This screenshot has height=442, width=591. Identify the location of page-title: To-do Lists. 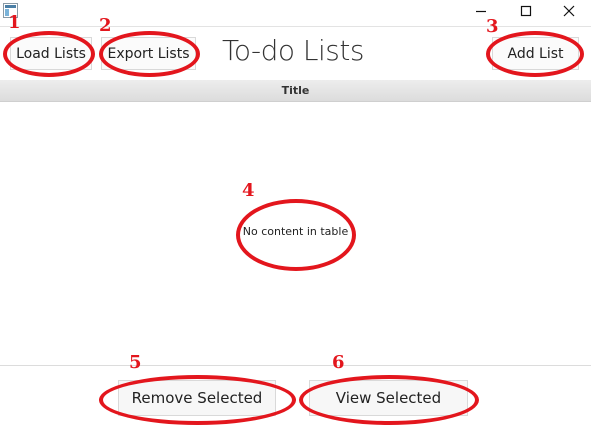
(293, 50).